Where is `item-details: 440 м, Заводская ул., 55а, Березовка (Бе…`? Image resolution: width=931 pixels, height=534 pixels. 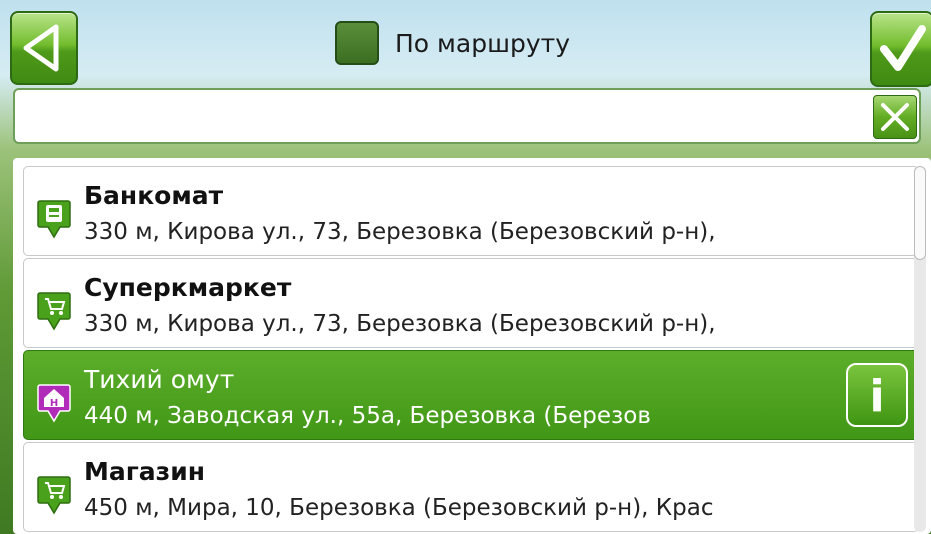 item-details: 440 м, Заводская ул., 55а, Березовка (Бе… is located at coordinates (367, 416).